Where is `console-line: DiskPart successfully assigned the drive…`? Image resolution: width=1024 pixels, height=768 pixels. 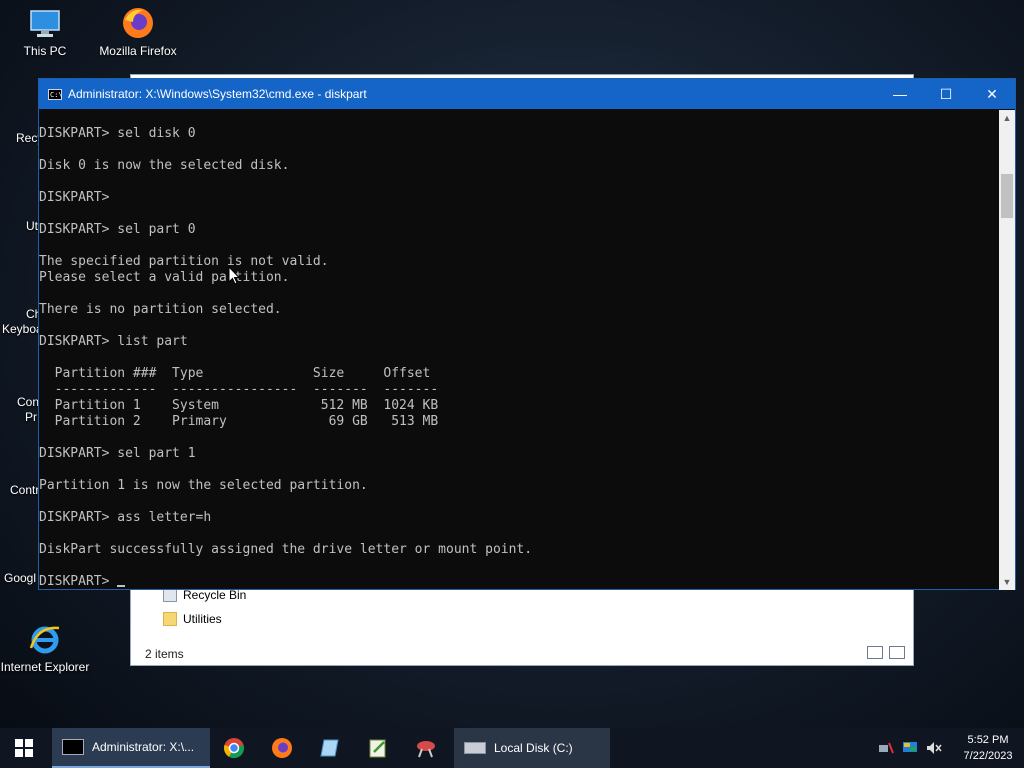
console-line: DiskPart successfully assigned the drive… is located at coordinates (286, 549).